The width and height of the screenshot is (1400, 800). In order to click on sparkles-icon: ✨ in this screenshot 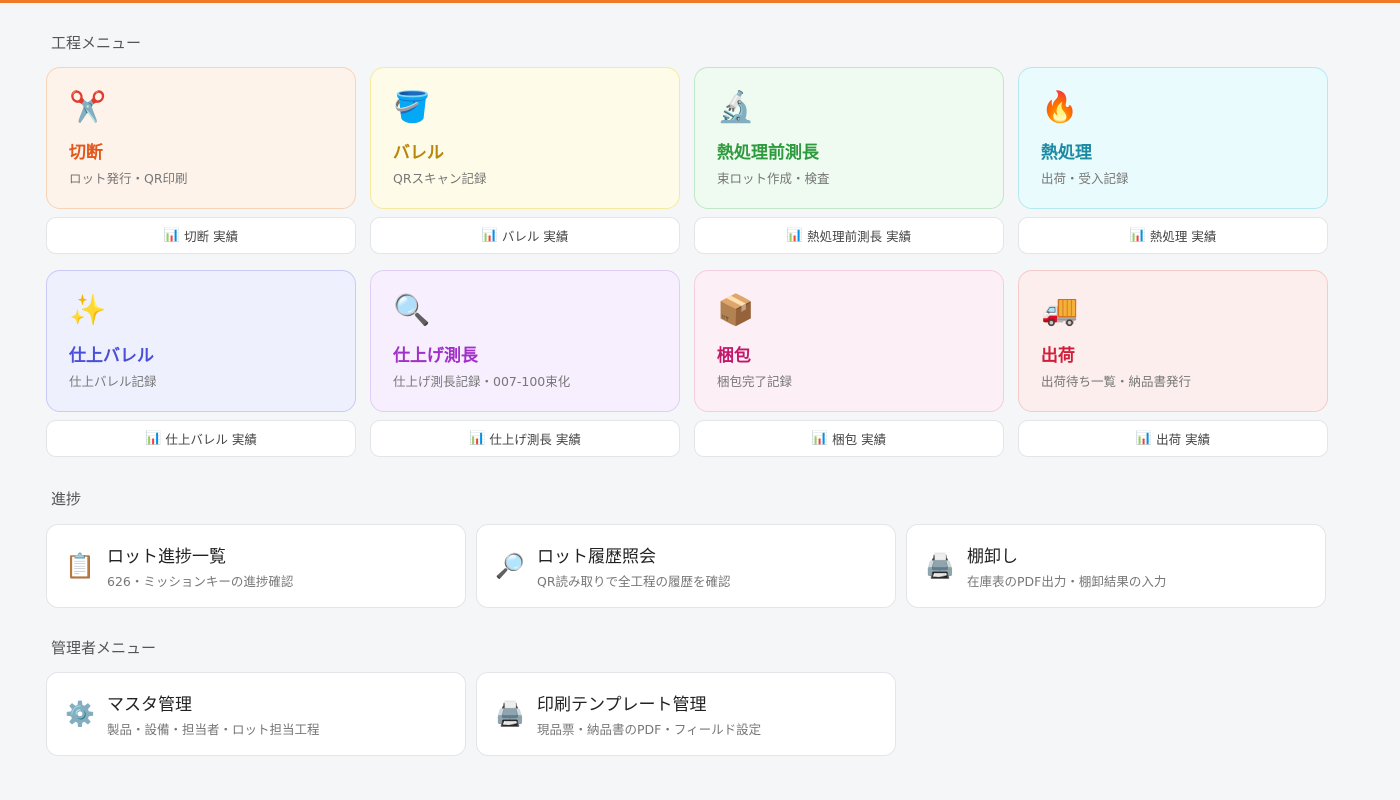, I will do `click(88, 310)`.